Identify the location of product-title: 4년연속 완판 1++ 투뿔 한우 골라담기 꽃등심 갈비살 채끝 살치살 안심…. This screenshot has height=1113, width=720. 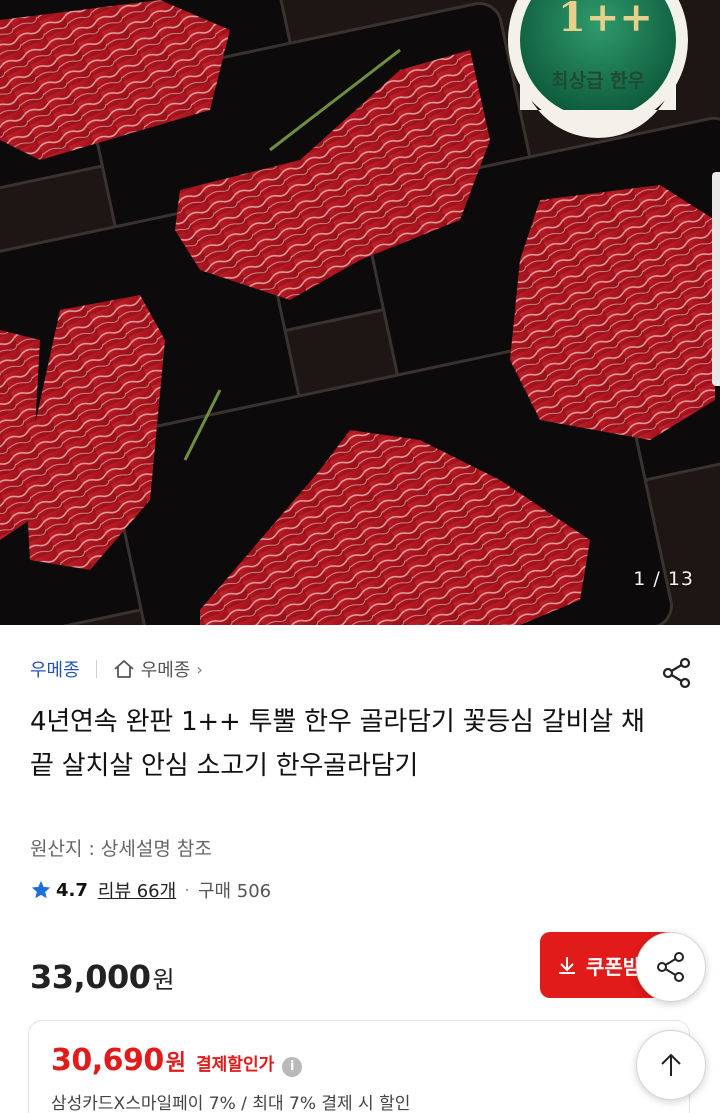
(337, 744).